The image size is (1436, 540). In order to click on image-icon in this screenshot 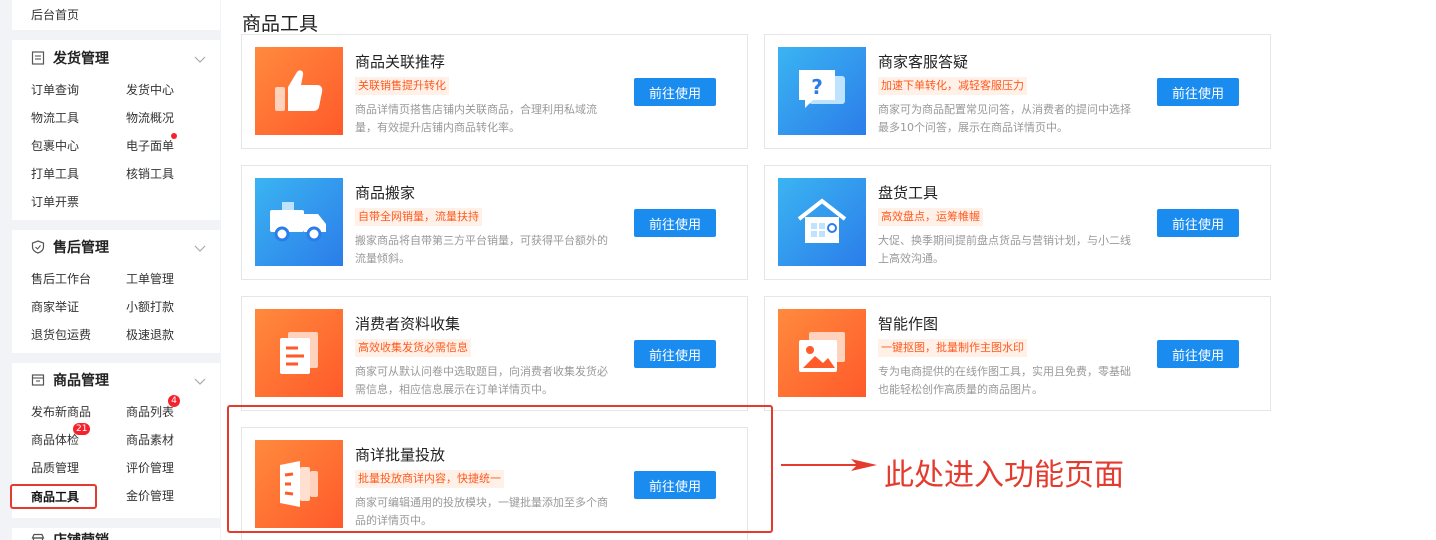, I will do `click(822, 352)`.